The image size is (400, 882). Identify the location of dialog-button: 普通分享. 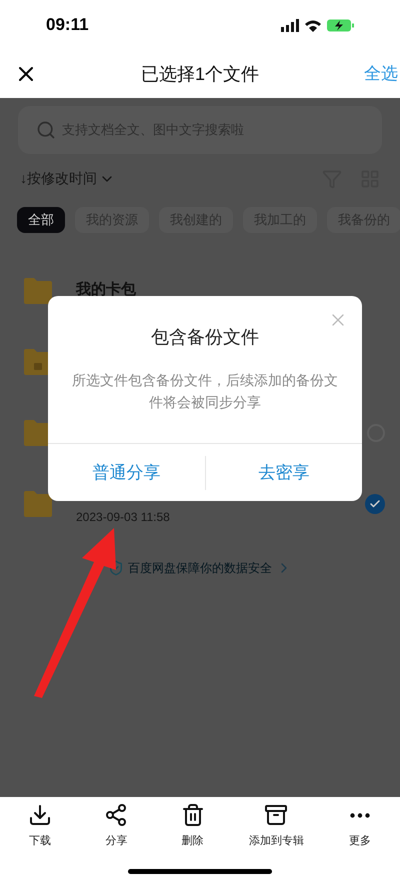
(126, 473).